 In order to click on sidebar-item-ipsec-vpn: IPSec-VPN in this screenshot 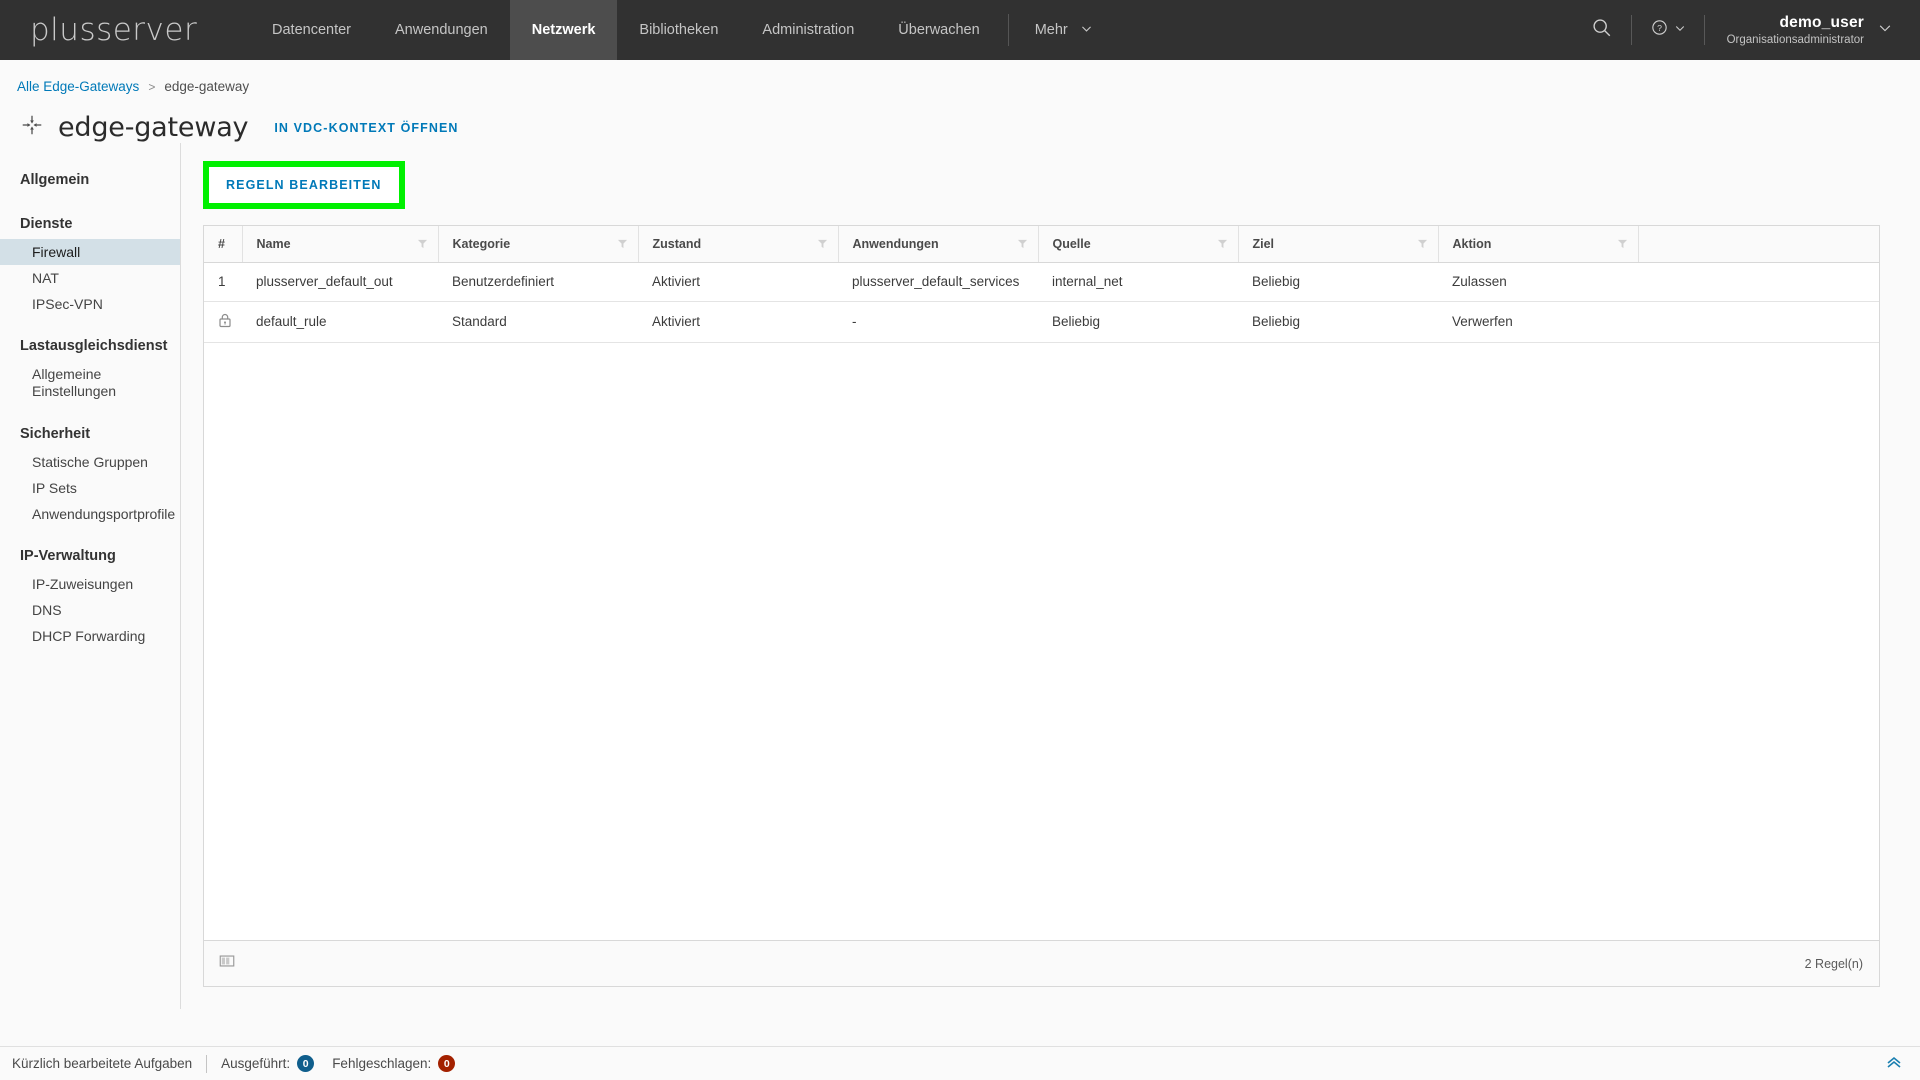, I will do `click(90, 304)`.